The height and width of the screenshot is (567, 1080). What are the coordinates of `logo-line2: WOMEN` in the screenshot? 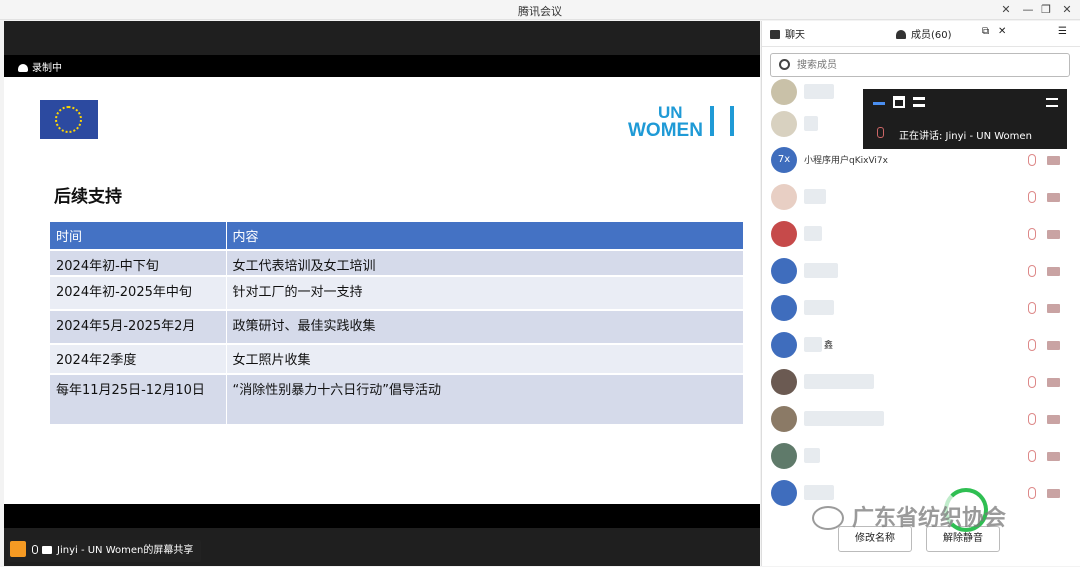 It's located at (665, 130).